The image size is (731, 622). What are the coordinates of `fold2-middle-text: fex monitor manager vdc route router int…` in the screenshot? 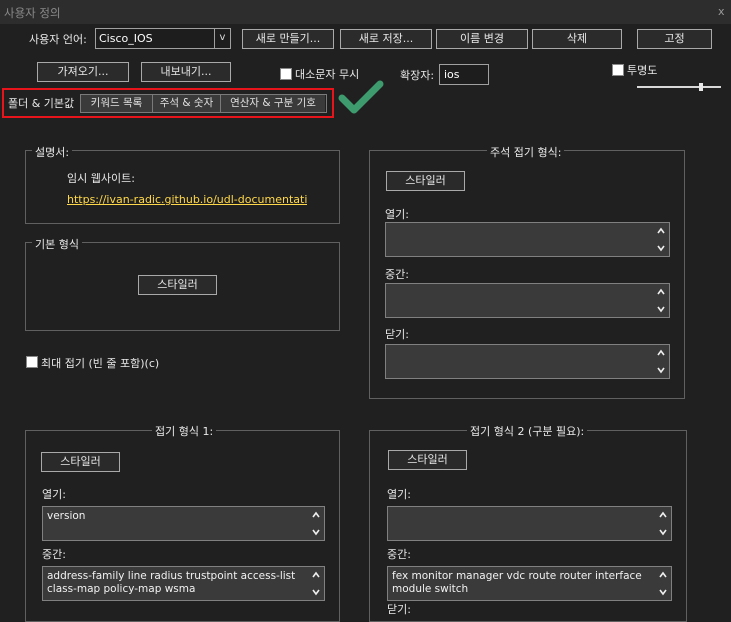 It's located at (517, 582).